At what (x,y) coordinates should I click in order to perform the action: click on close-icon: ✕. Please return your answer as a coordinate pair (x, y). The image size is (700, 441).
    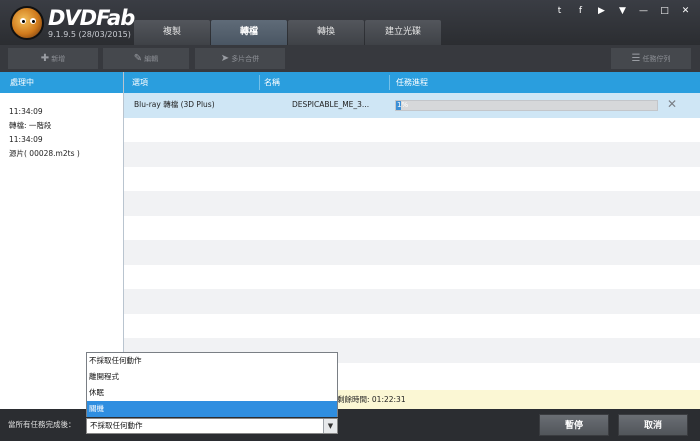
    Looking at the image, I should click on (685, 11).